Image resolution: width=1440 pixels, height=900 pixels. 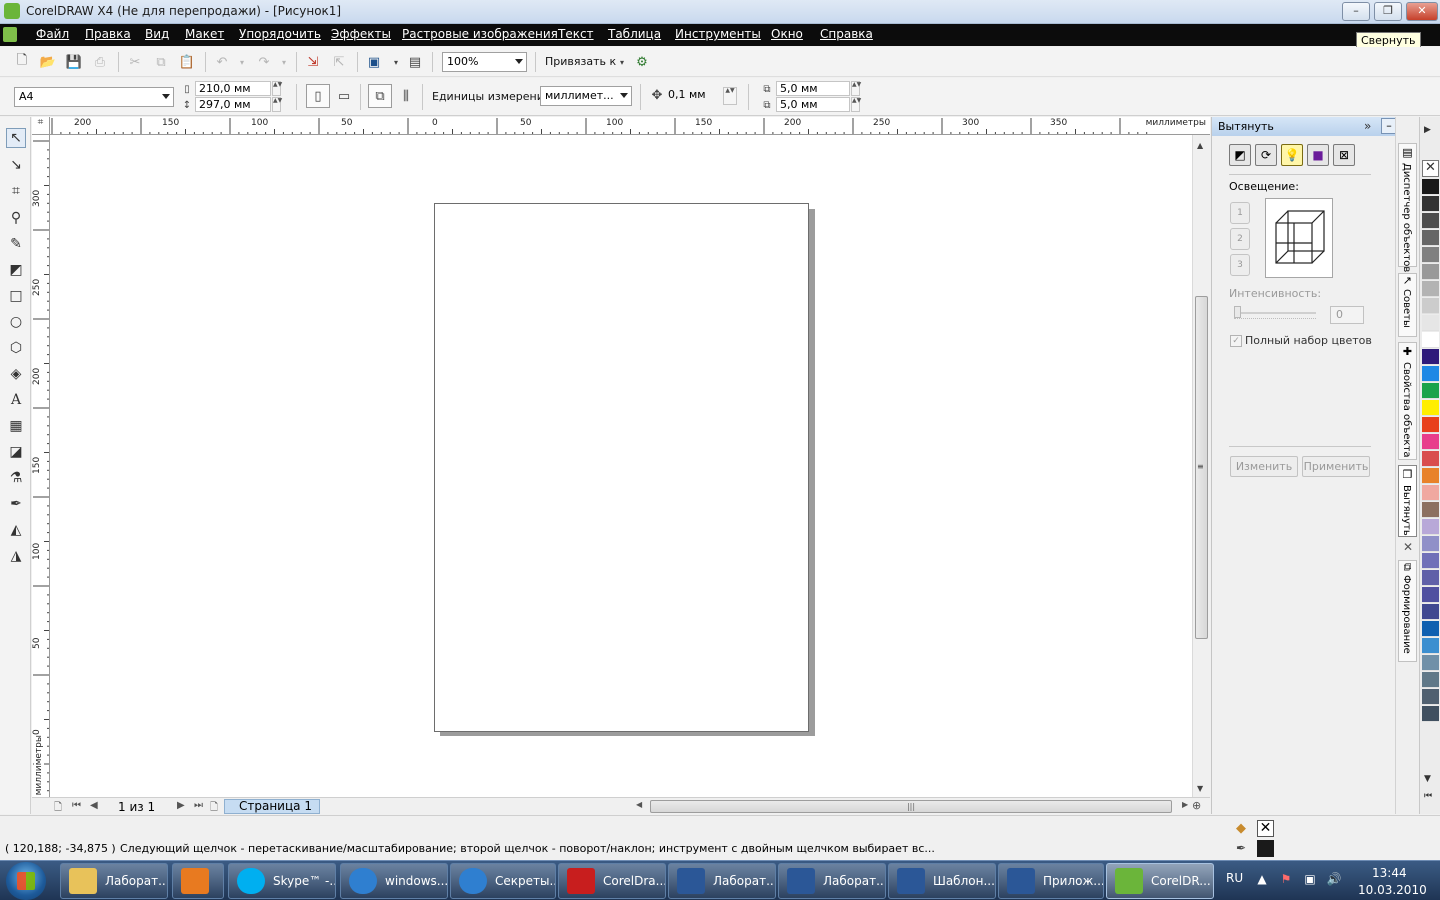 I want to click on scroll-up-icon: ▲, so click(x=1200, y=145).